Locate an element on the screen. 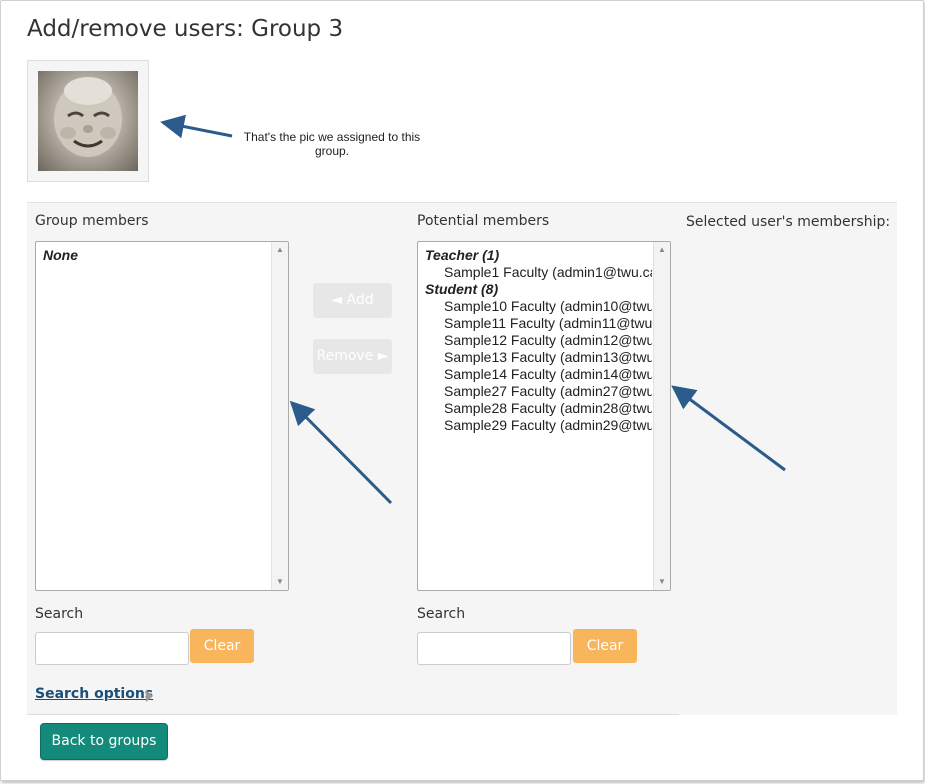 This screenshot has width=925, height=784. search-label-left: Search is located at coordinates (59, 614).